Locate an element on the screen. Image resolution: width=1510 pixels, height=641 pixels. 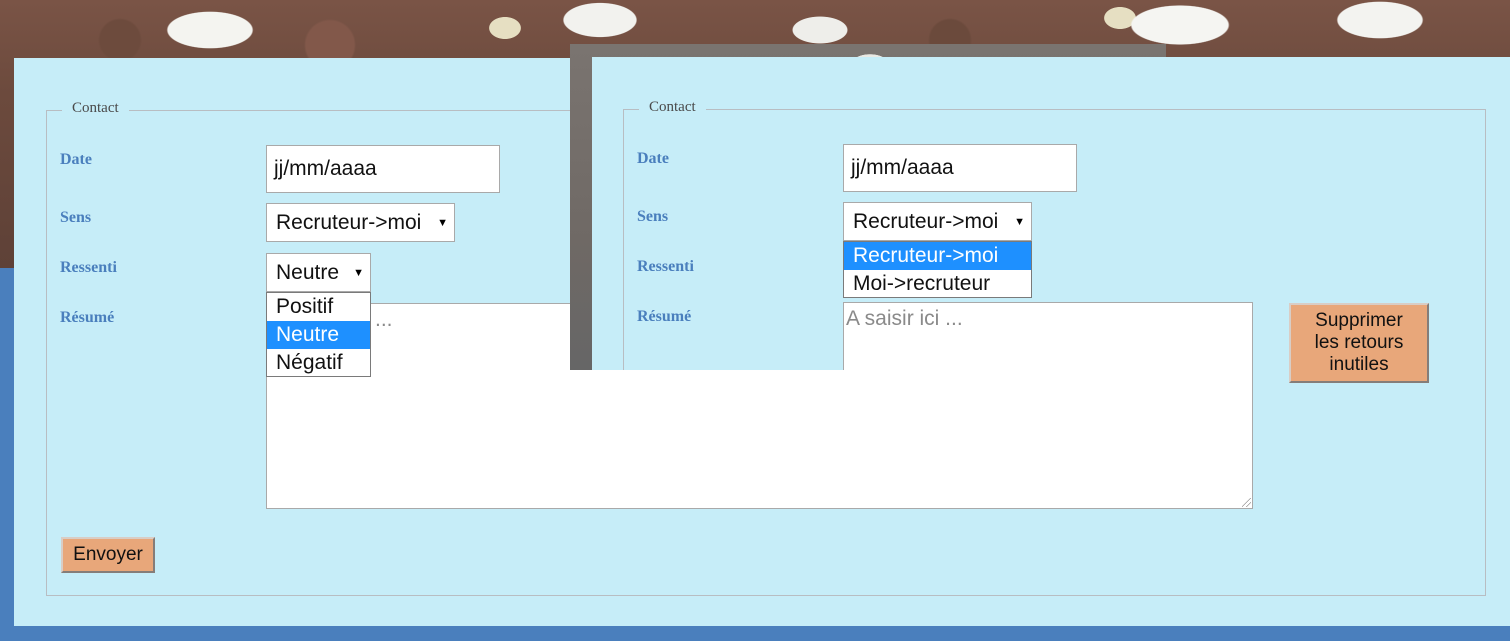
delete-useless-button: Supprimer les retours inutiles is located at coordinates (1359, 343).